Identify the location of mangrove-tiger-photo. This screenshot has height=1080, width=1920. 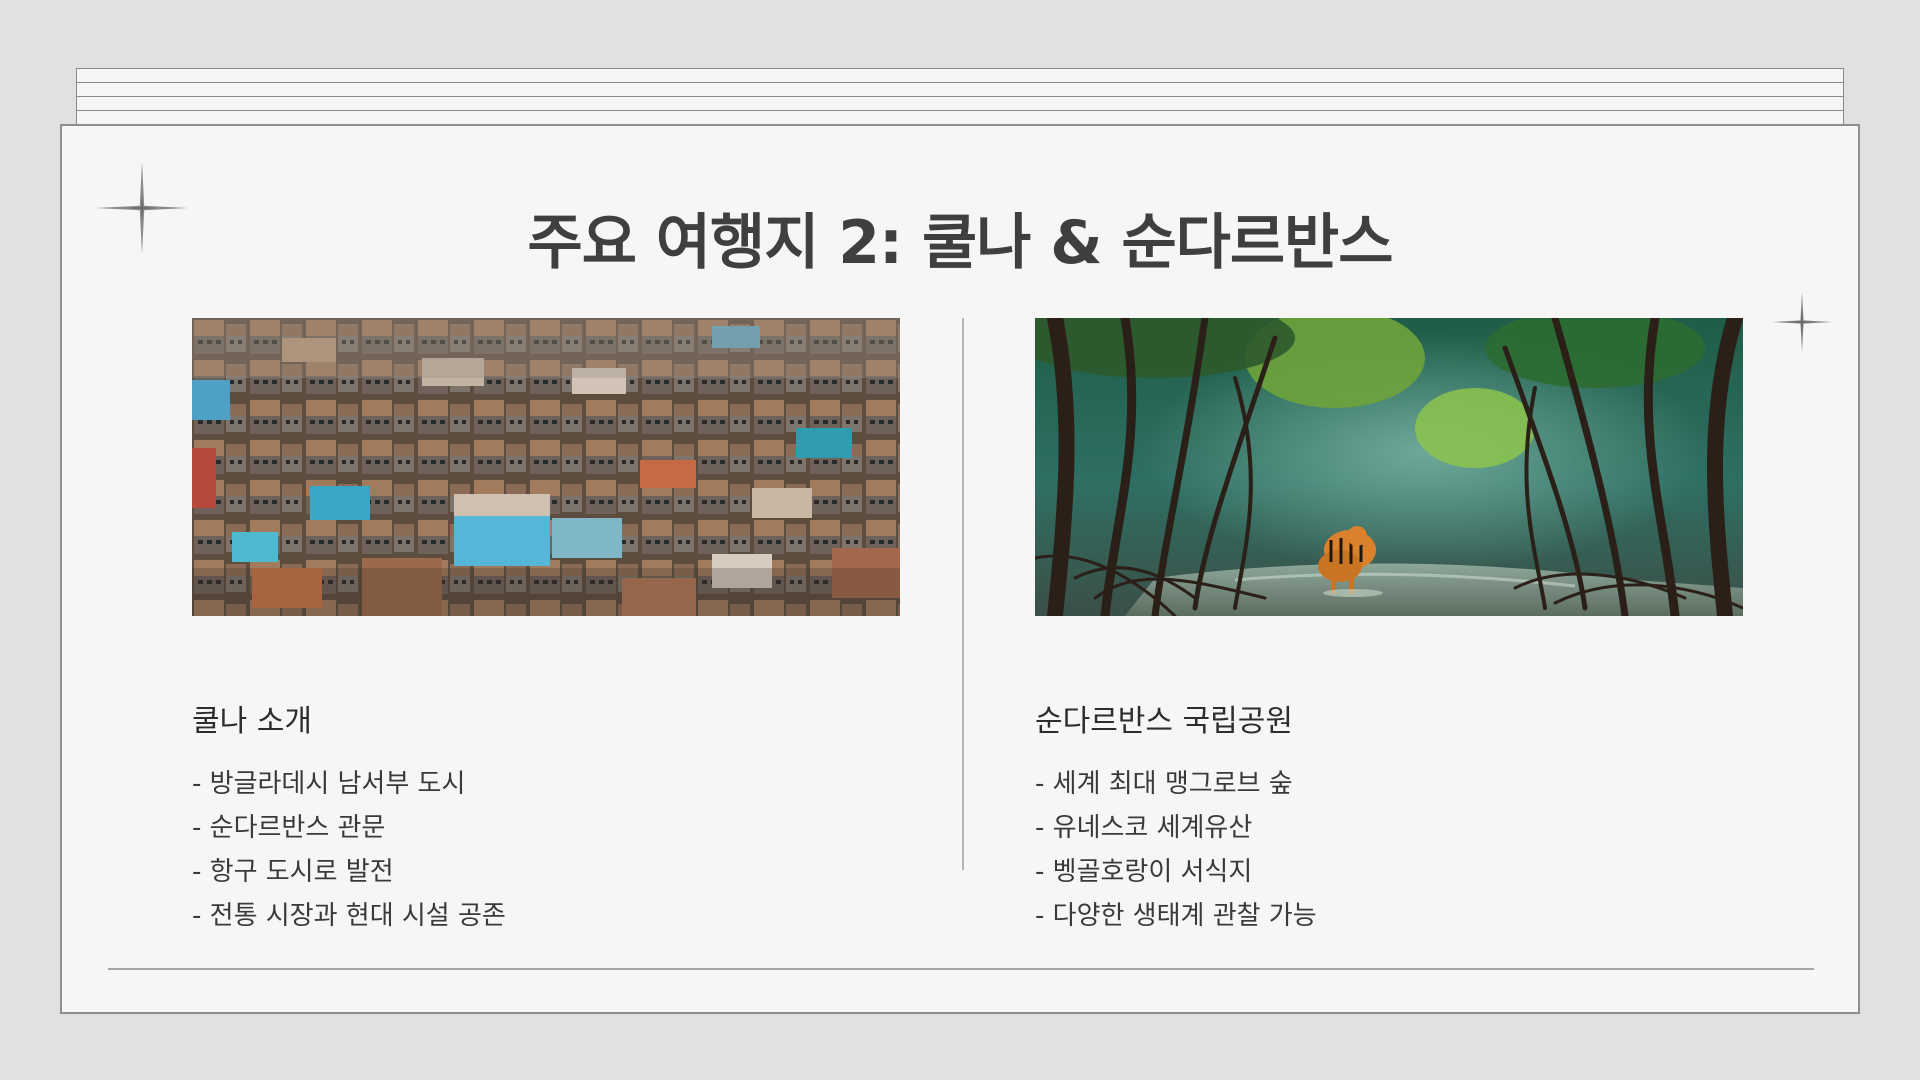
(1389, 467).